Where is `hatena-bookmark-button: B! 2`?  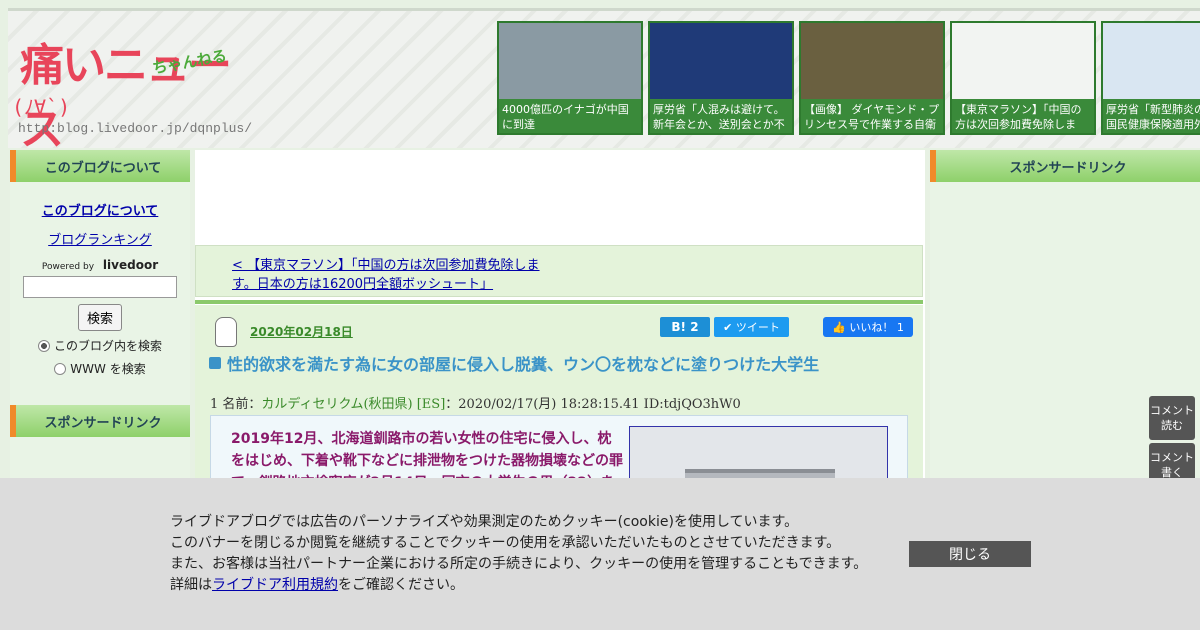
hatena-bookmark-button: B! 2 is located at coordinates (685, 327).